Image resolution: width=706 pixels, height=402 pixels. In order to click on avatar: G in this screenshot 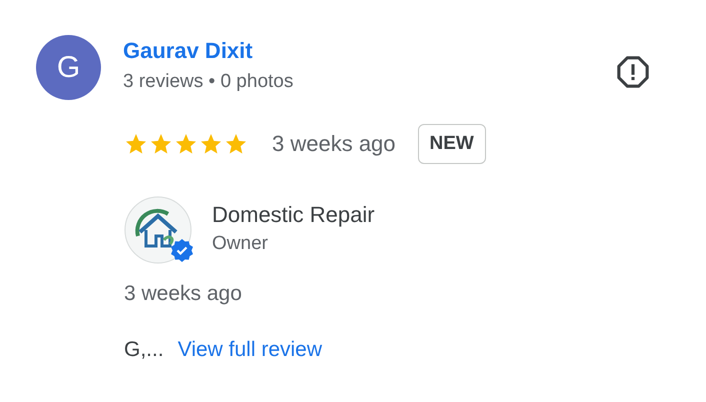, I will do `click(68, 67)`.